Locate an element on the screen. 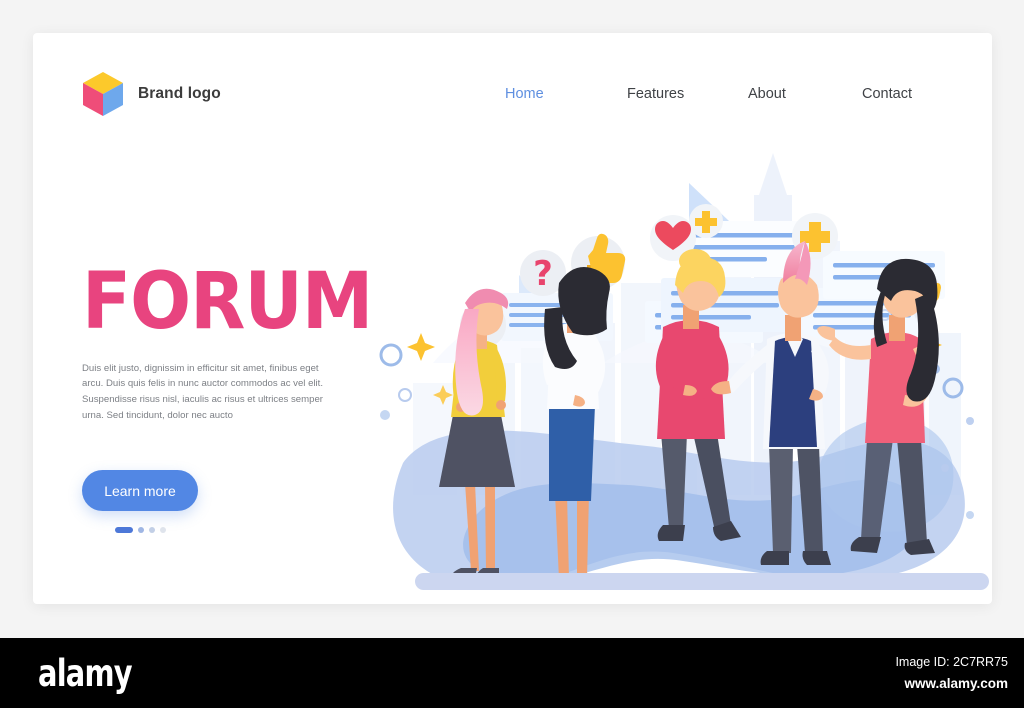 This screenshot has width=1024, height=708. main-nav: Home Features About Contact is located at coordinates (708, 94).